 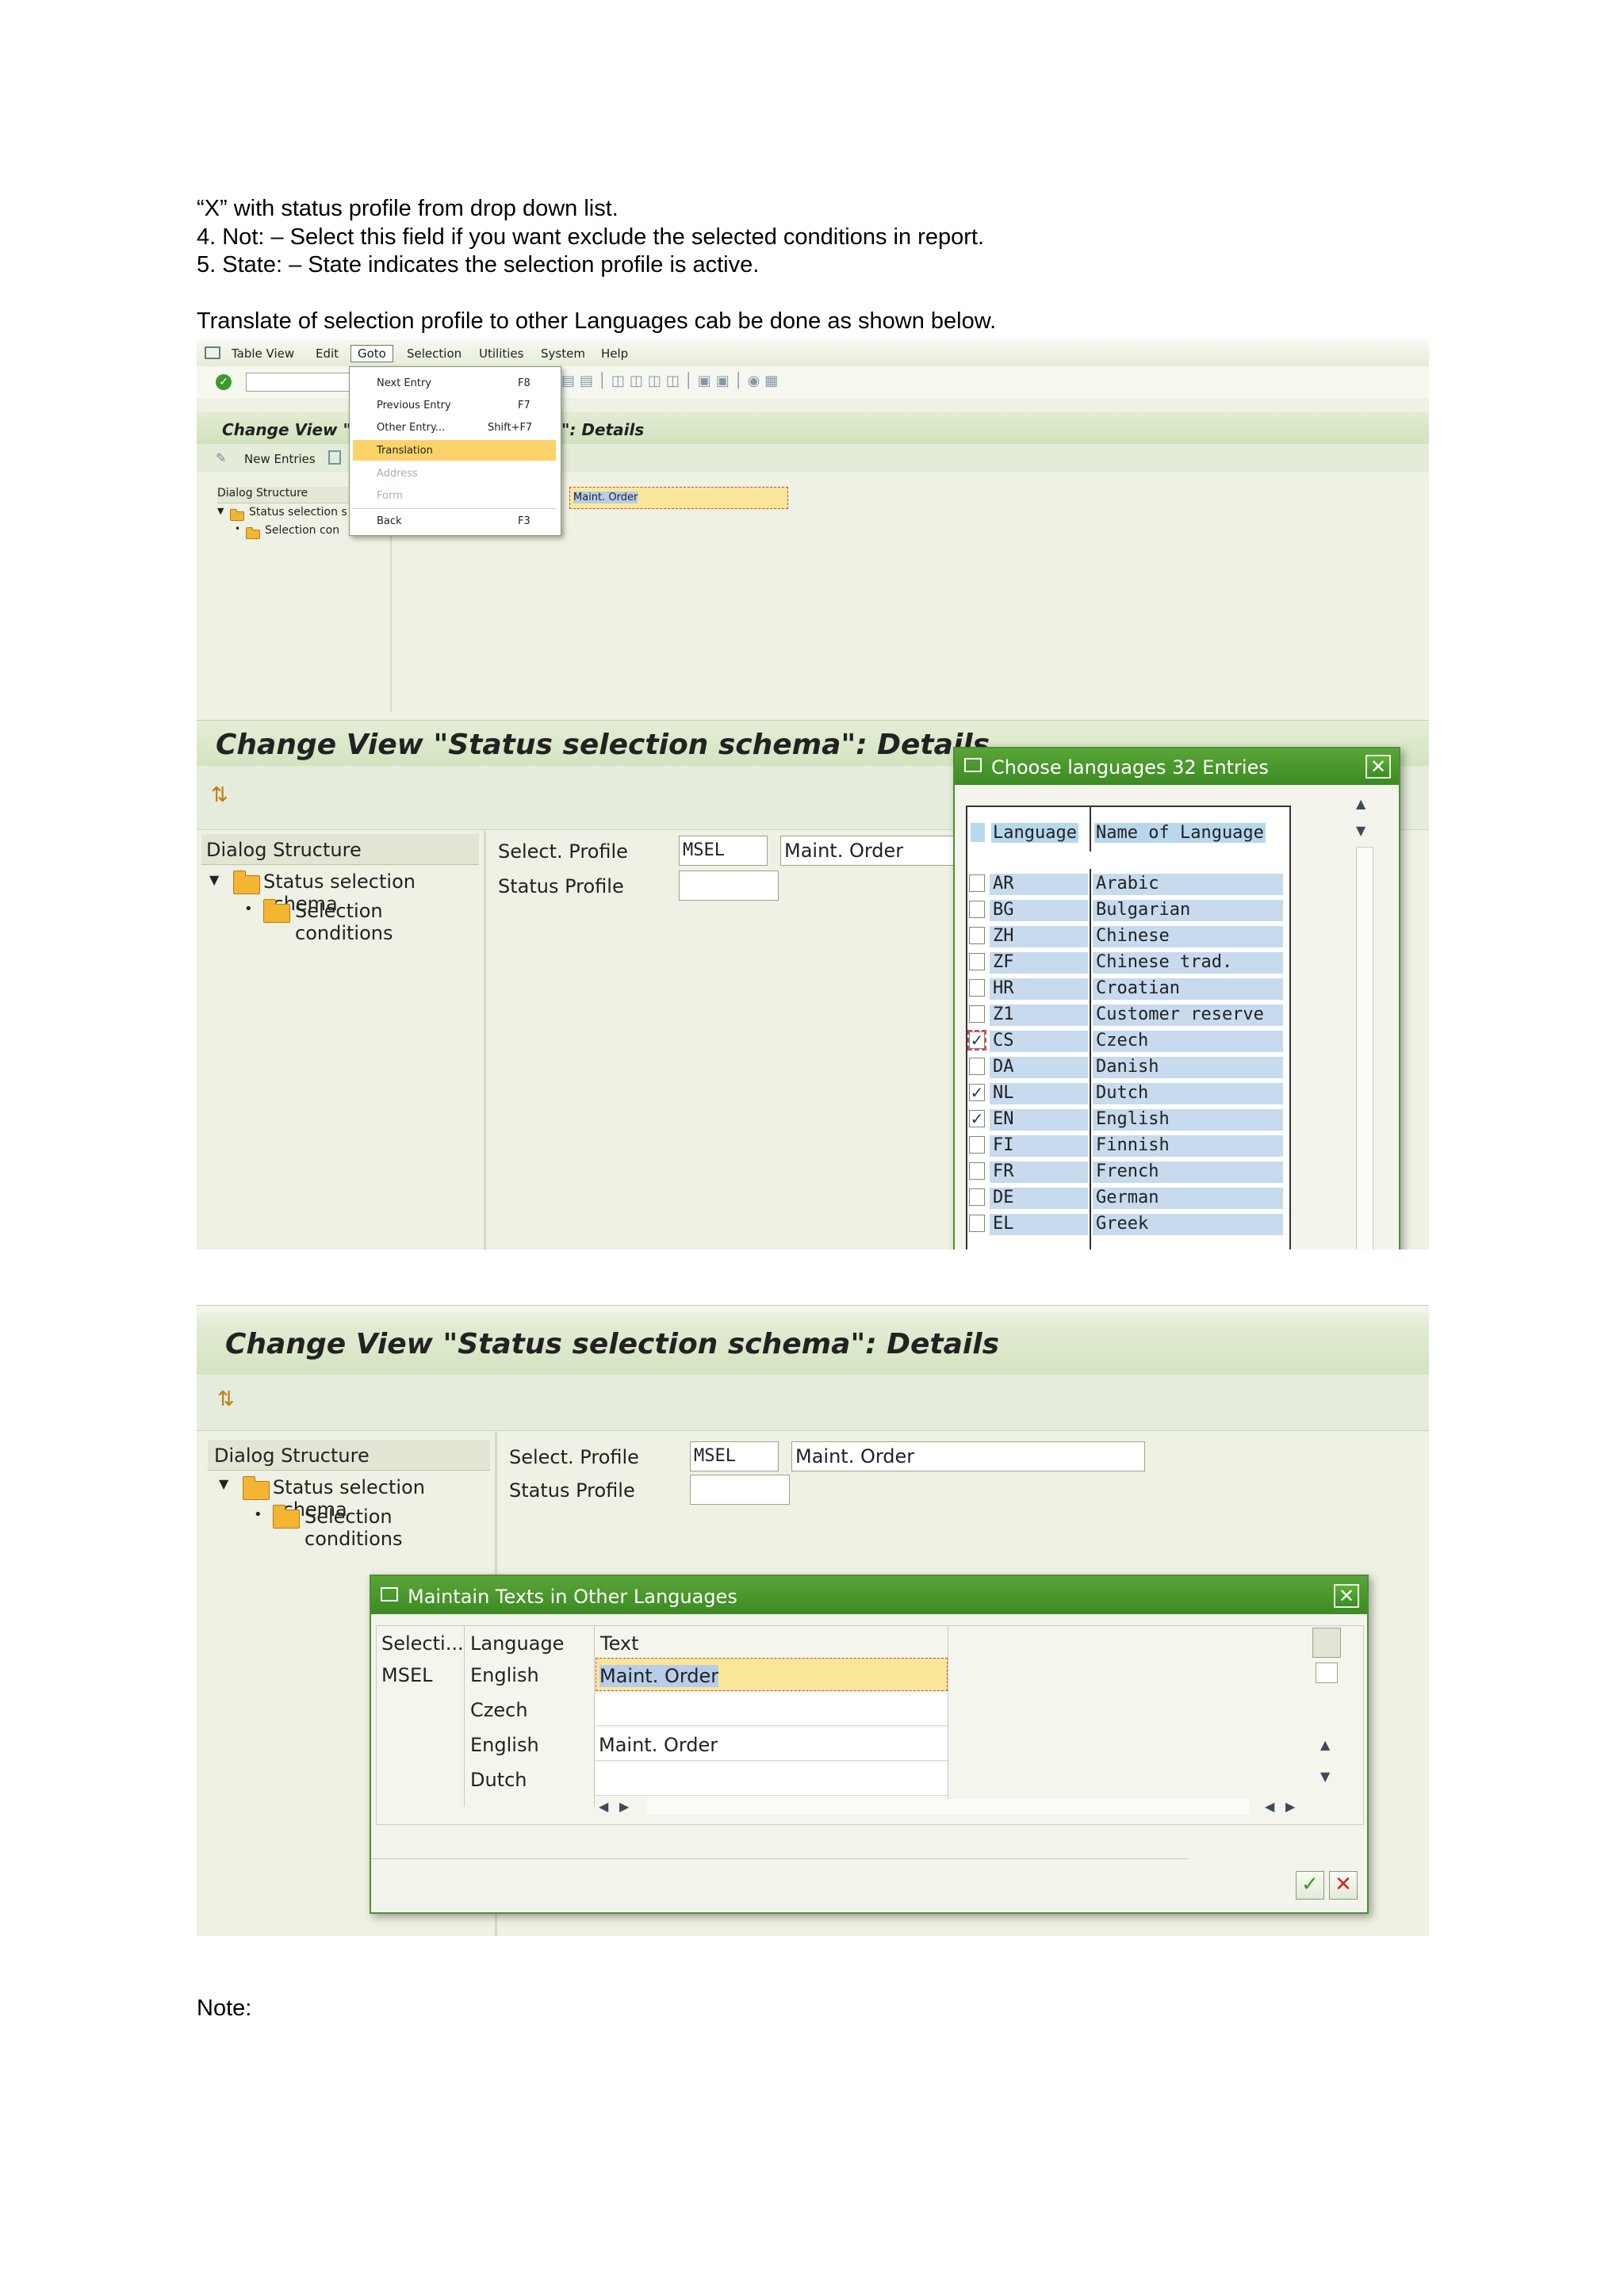 What do you see at coordinates (614, 354) in the screenshot?
I see `menu-help: Help` at bounding box center [614, 354].